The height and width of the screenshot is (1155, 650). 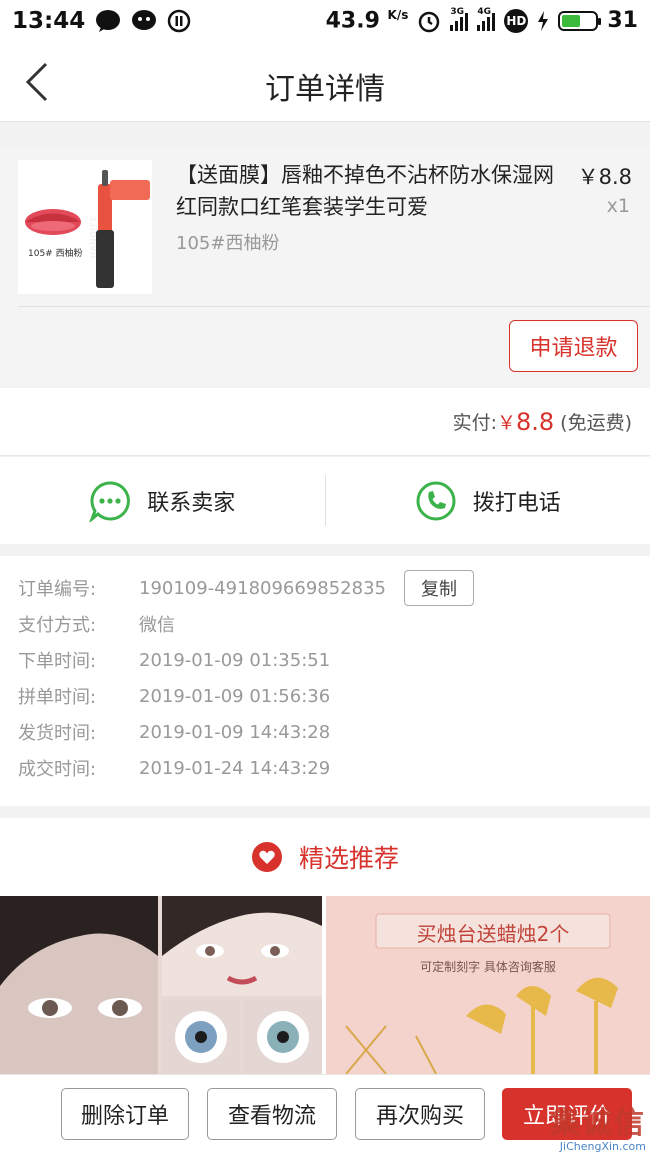 I want to click on info-label: 发货时间:, so click(x=57, y=733).